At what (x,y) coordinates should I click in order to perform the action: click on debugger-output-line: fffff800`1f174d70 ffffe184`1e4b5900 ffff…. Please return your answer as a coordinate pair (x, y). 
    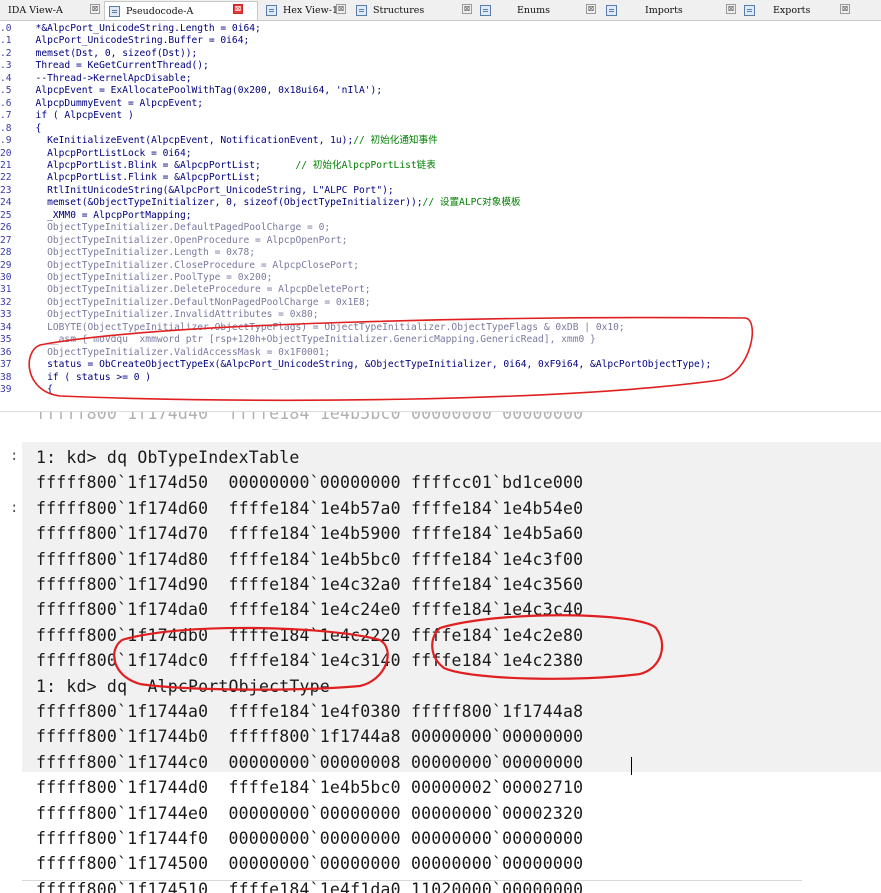
    Looking at the image, I should click on (310, 534).